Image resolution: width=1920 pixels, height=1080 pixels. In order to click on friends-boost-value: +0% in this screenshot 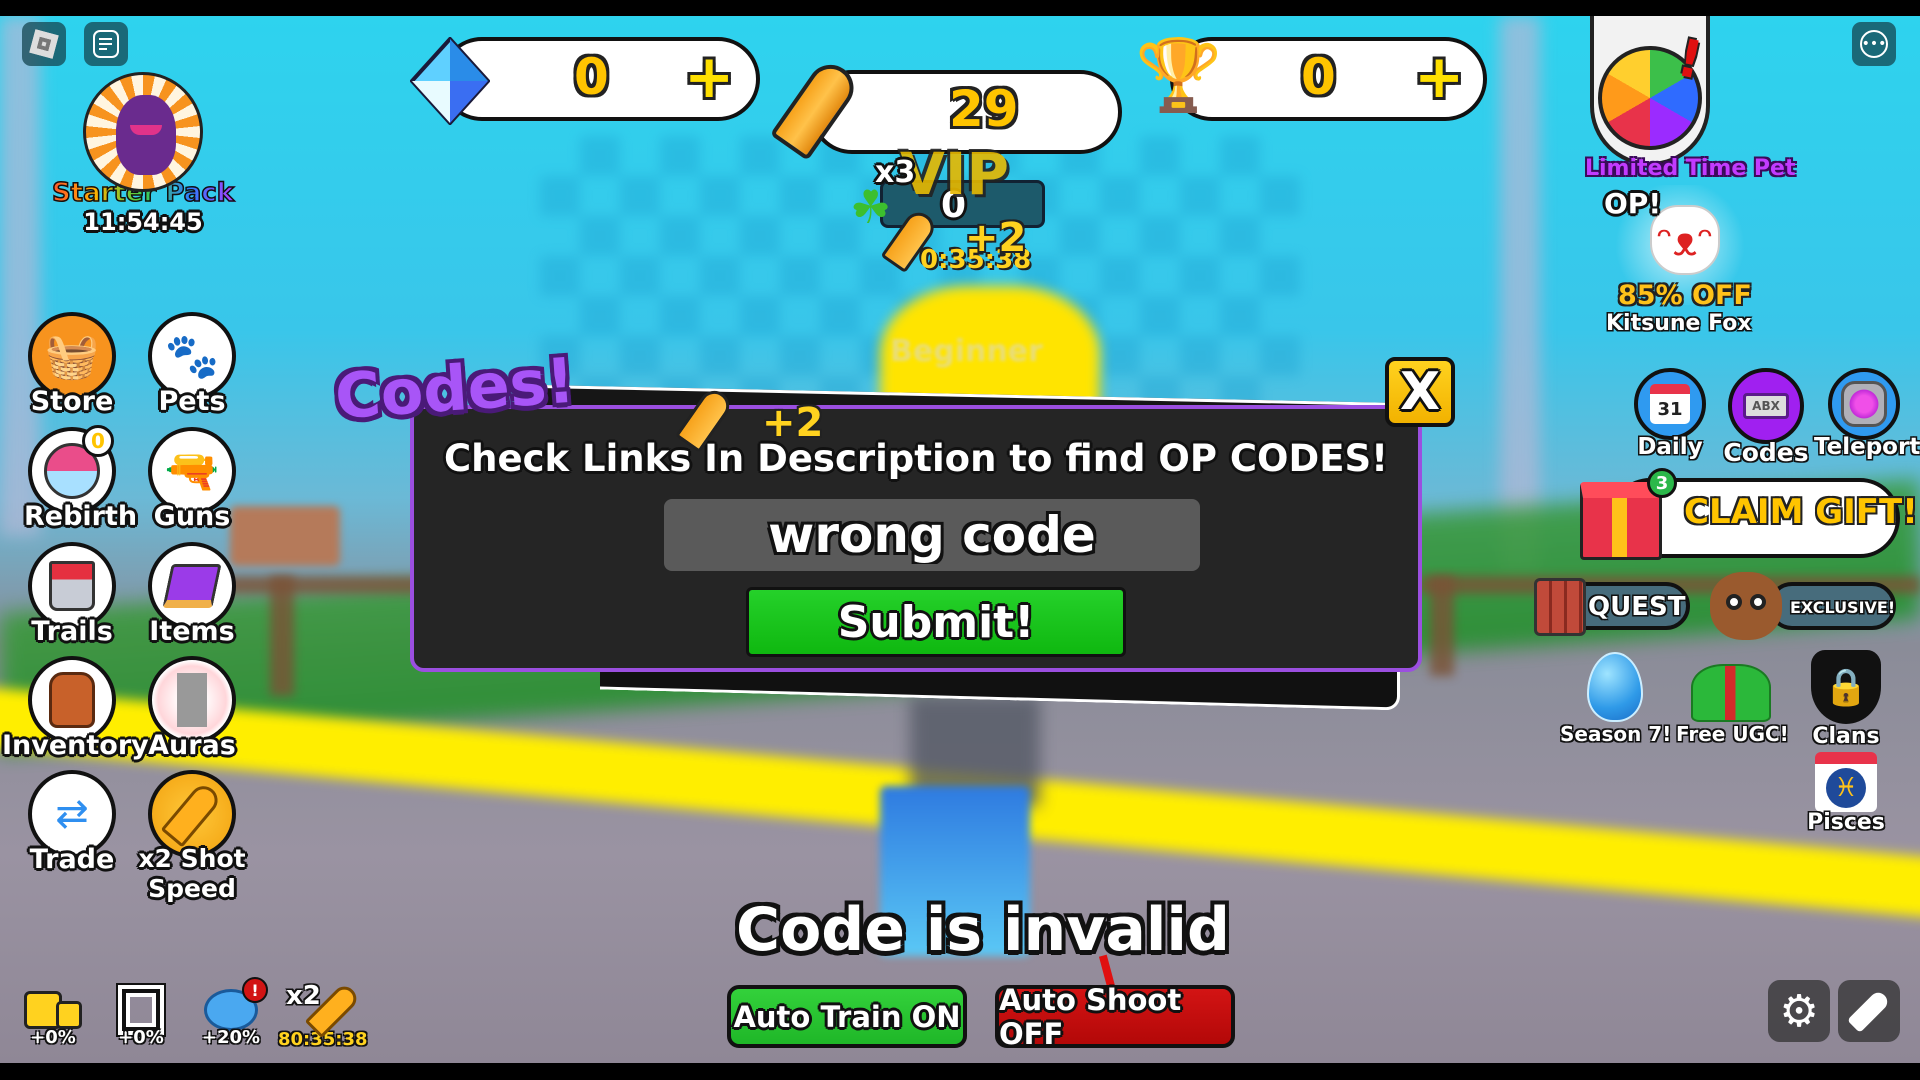, I will do `click(53, 1037)`.